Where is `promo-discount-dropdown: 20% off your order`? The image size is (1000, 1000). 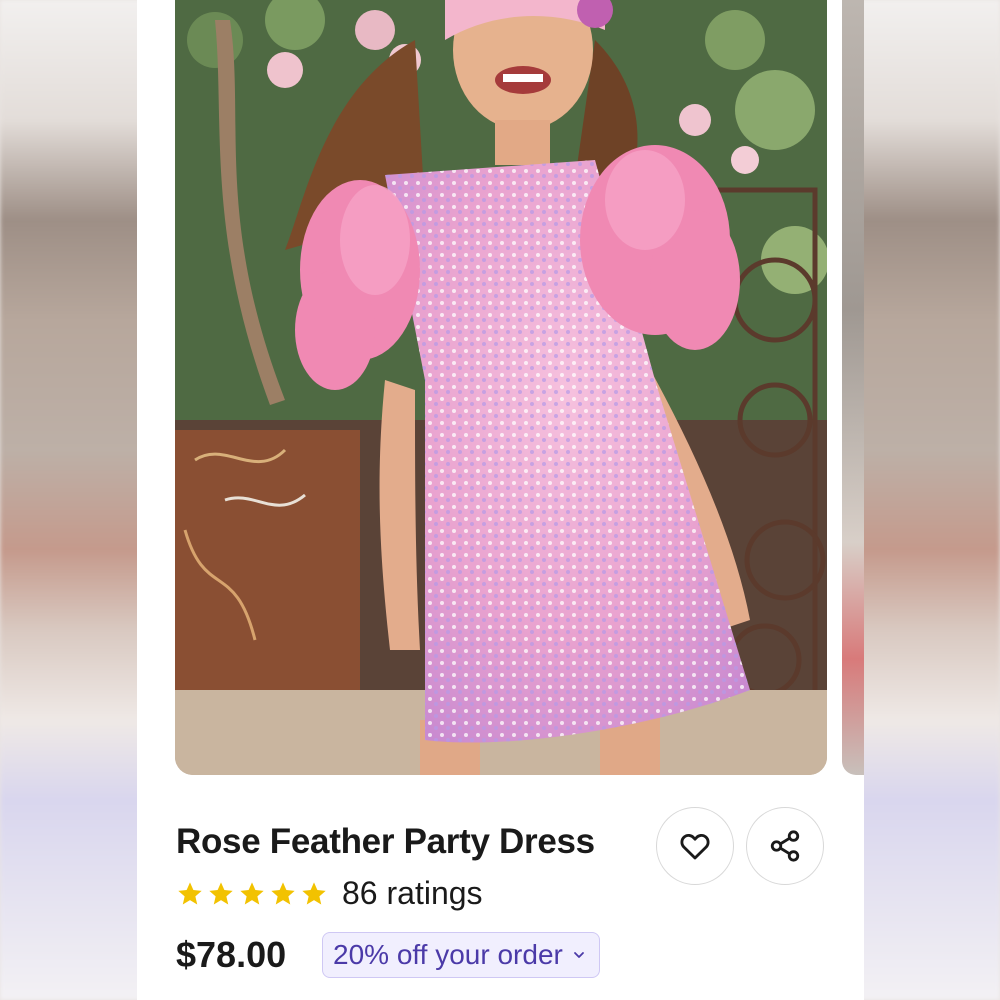
promo-discount-dropdown: 20% off your order is located at coordinates (461, 955).